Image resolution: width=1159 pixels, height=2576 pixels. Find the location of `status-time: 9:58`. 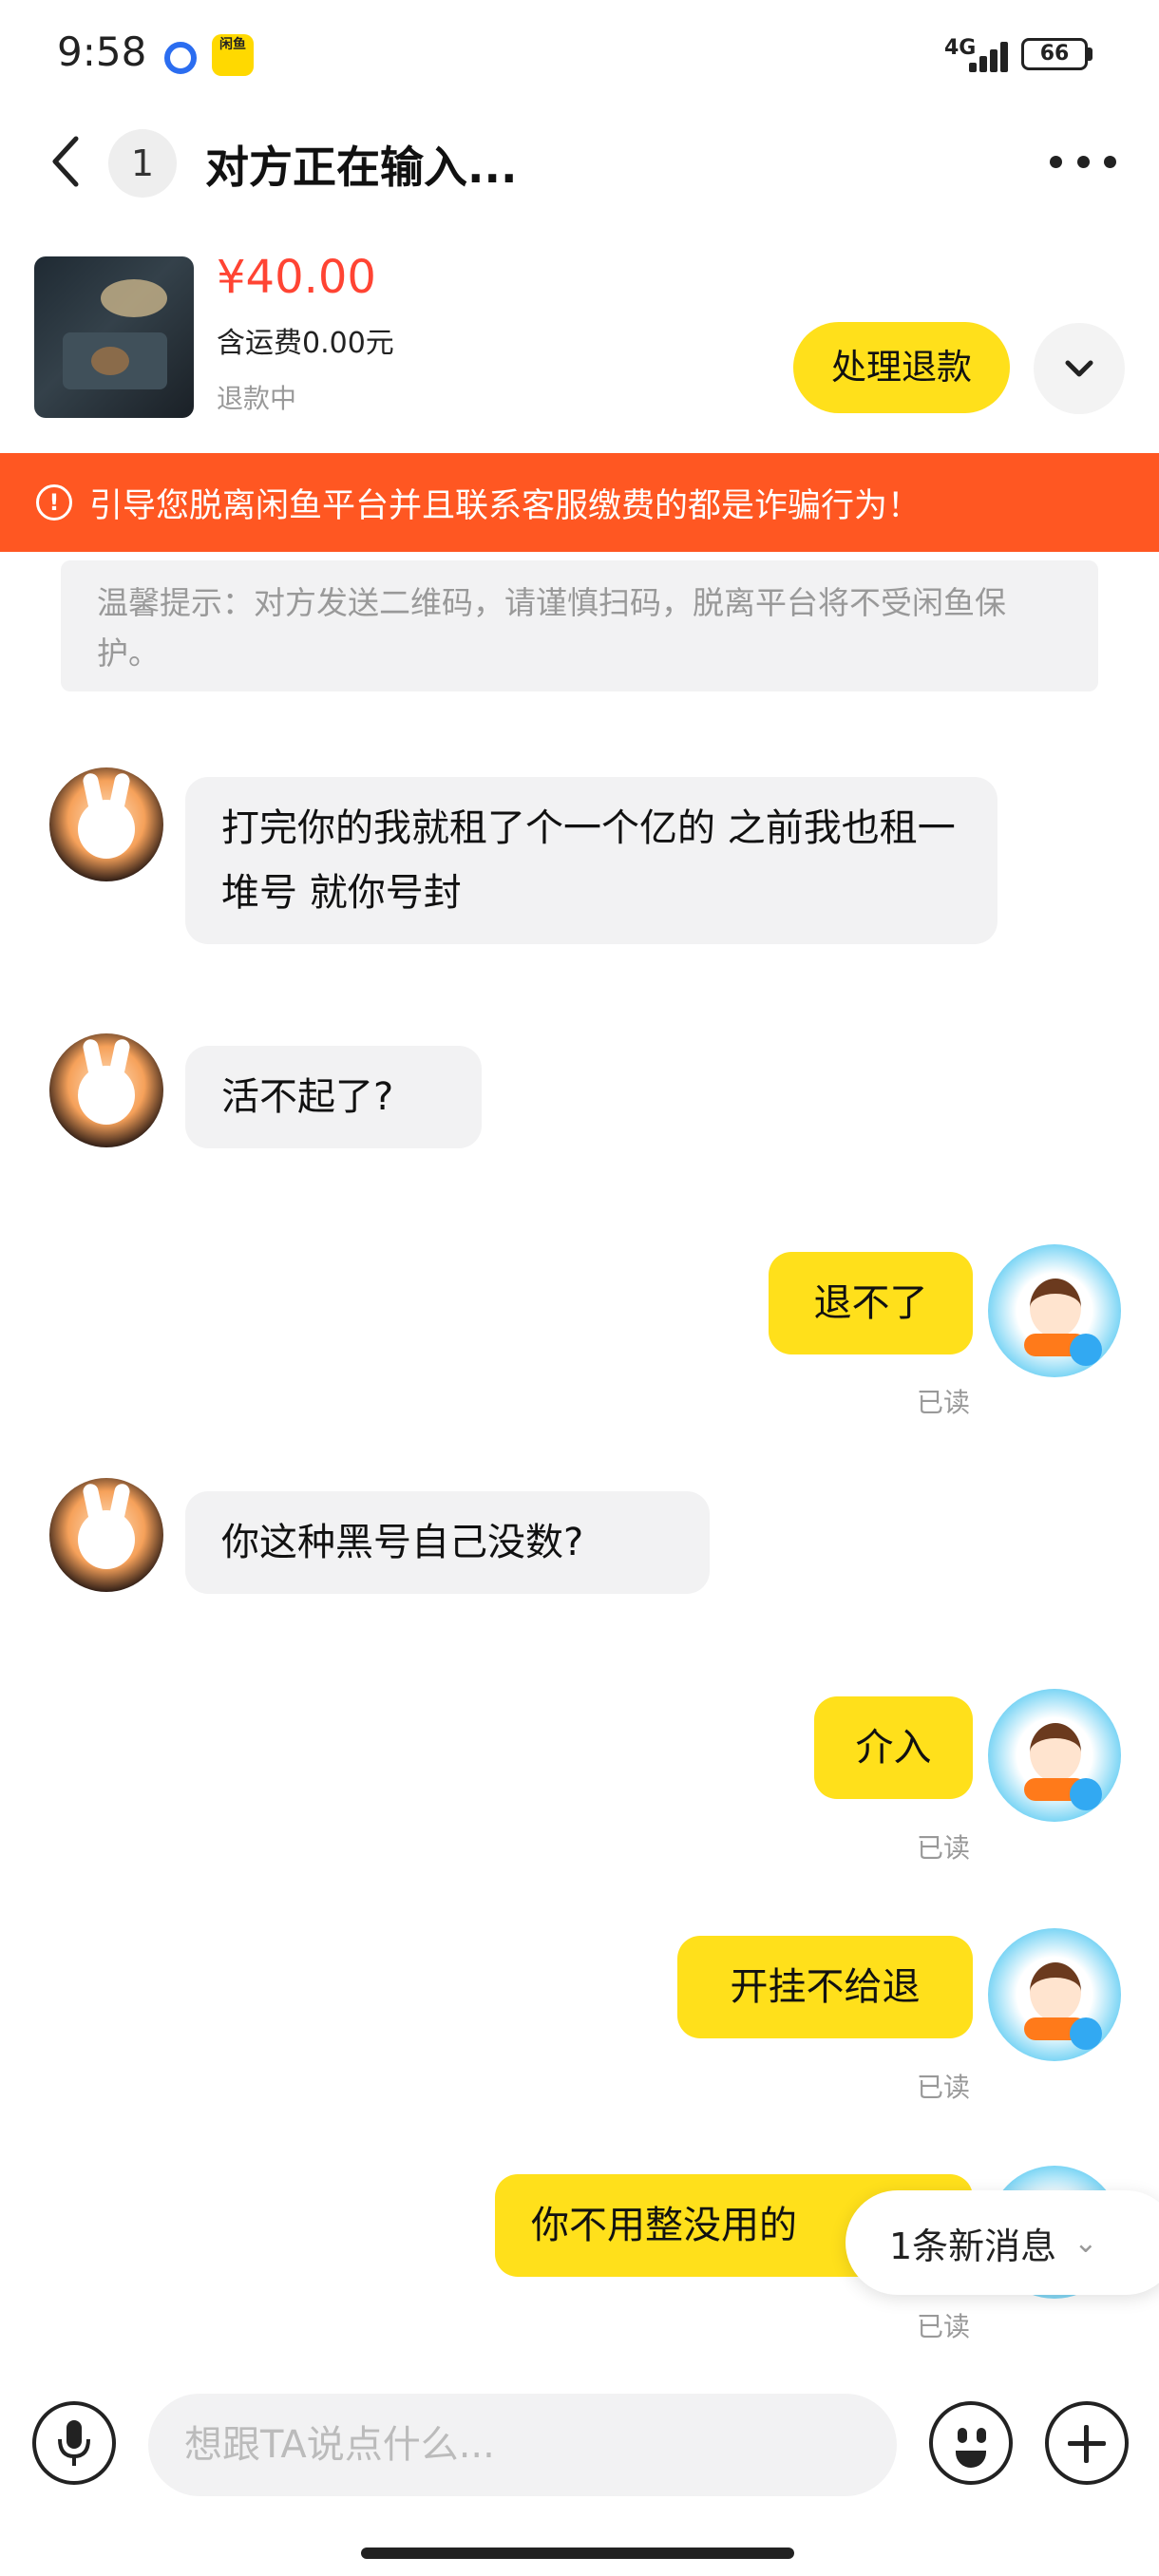

status-time: 9:58 is located at coordinates (102, 51).